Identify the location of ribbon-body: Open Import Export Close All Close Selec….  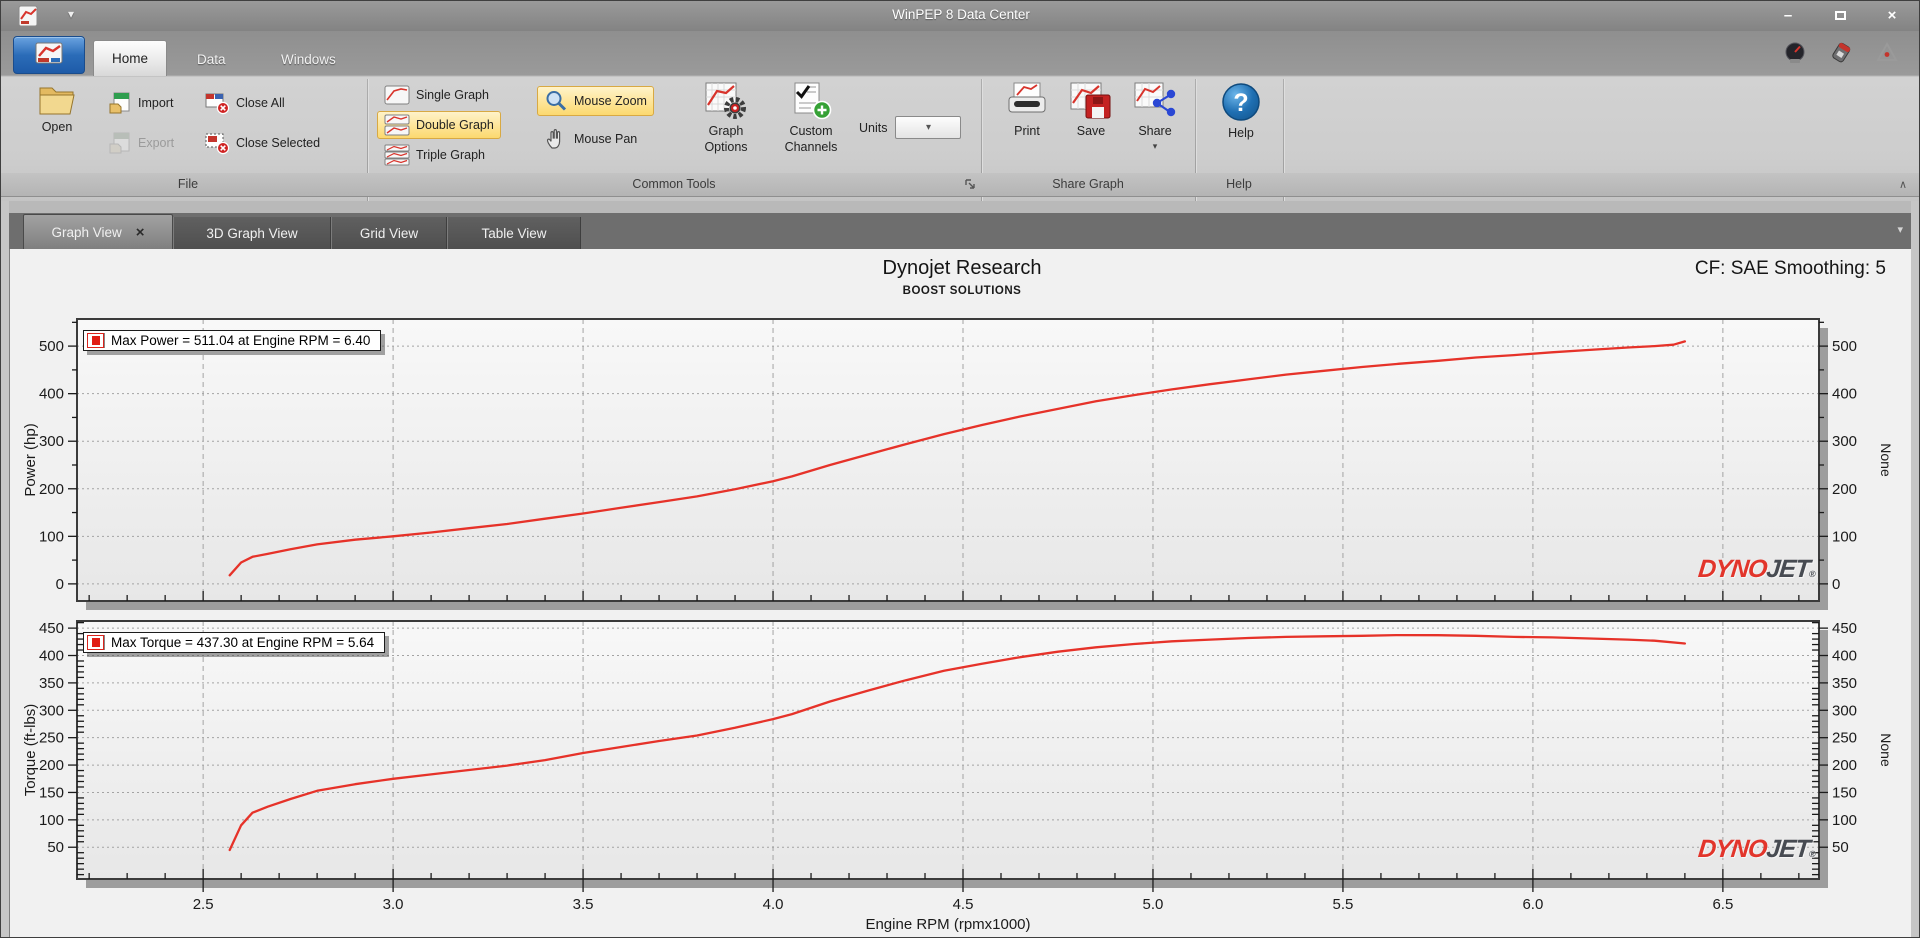
(960, 145).